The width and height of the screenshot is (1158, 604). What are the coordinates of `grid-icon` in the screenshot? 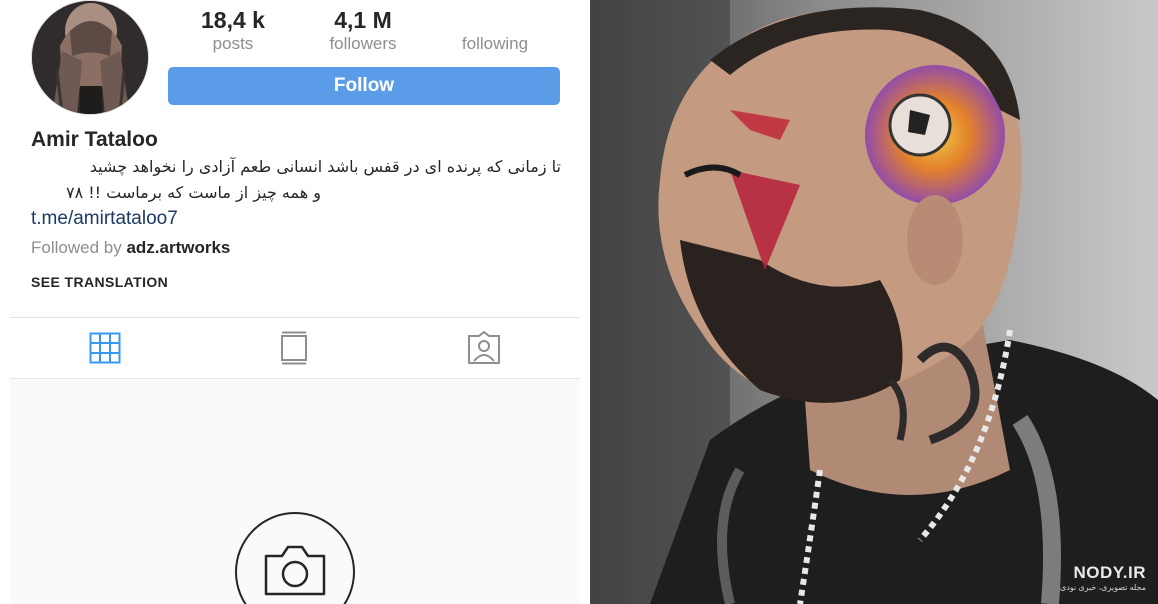 It's located at (105, 348).